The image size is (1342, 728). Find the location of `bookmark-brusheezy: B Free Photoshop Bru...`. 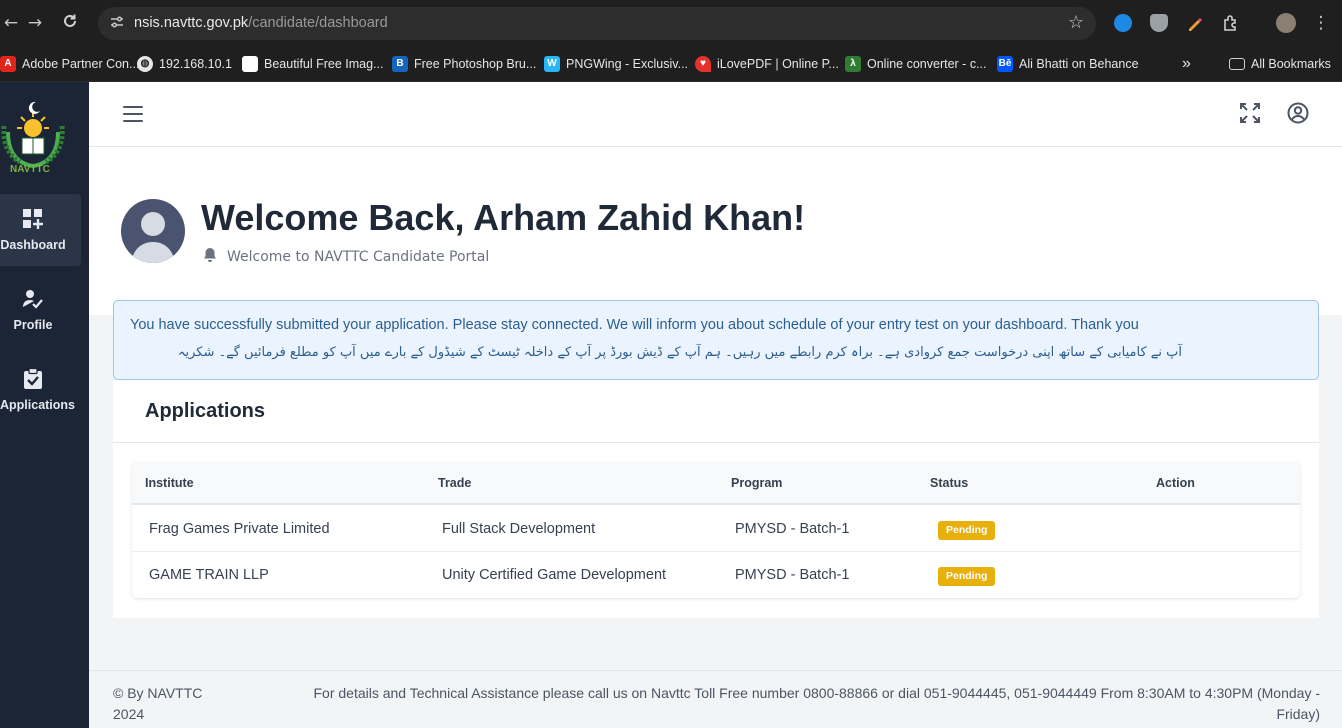

bookmark-brusheezy: B Free Photoshop Bru... is located at coordinates (464, 64).